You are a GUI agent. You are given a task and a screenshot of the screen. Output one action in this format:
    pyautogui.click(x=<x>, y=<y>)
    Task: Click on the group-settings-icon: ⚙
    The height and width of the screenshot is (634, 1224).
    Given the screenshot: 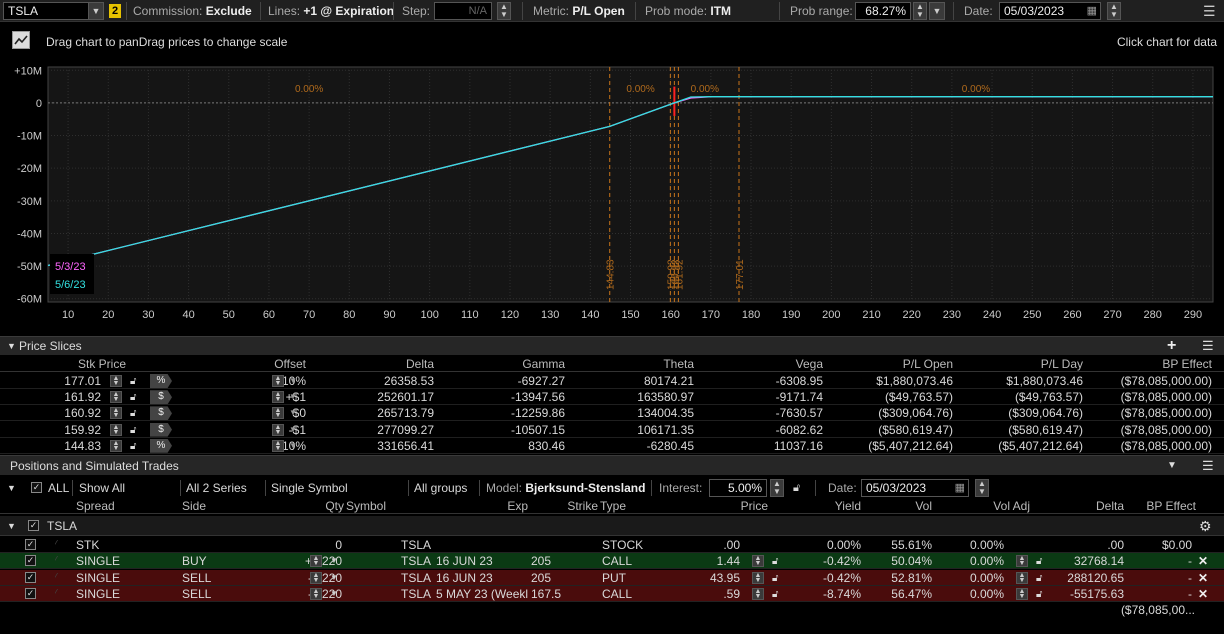 What is the action you would take?
    pyautogui.click(x=1205, y=526)
    